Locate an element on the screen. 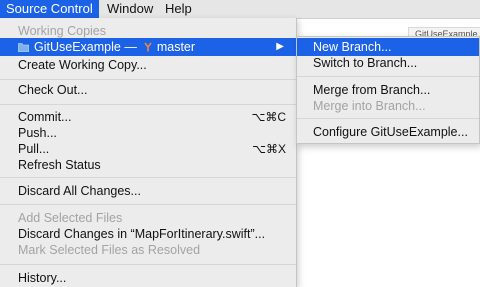  branch-icon is located at coordinates (148, 45).